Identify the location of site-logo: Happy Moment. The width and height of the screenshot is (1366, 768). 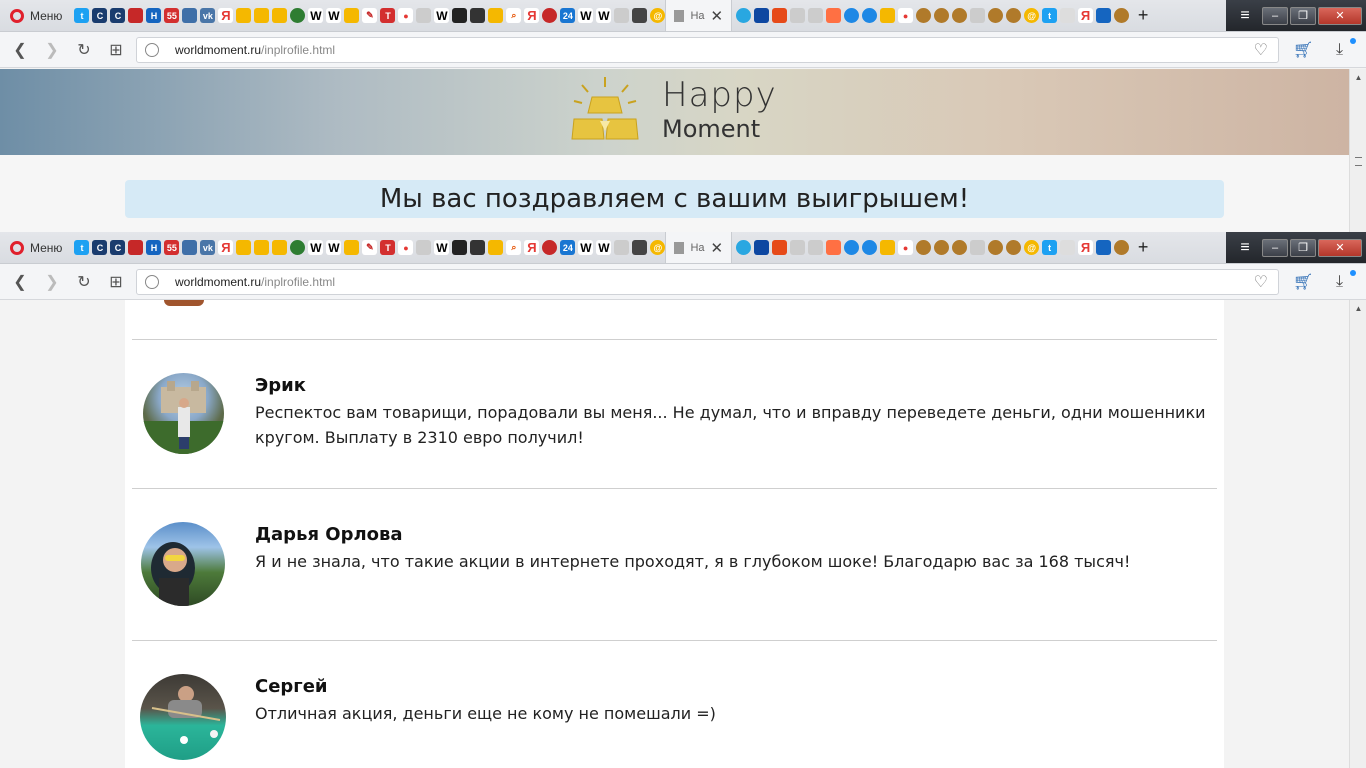
(673, 110).